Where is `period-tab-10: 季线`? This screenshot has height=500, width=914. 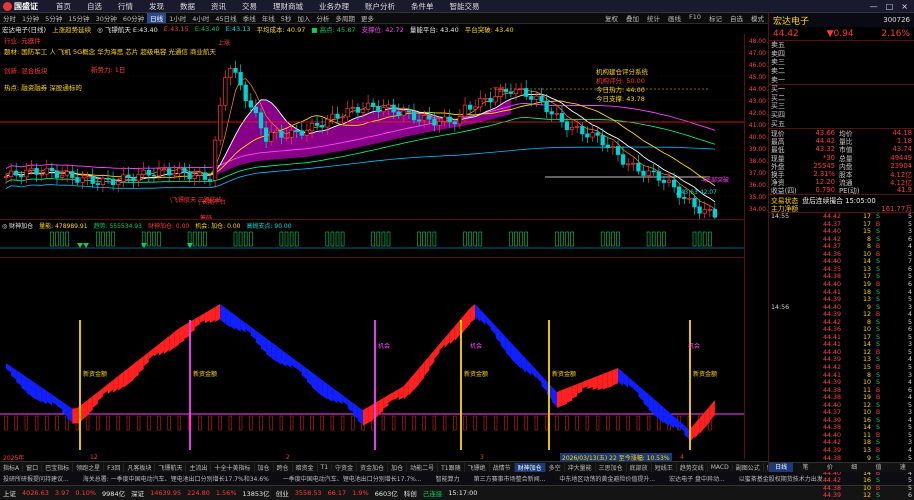 period-tab-10: 季线 is located at coordinates (249, 18).